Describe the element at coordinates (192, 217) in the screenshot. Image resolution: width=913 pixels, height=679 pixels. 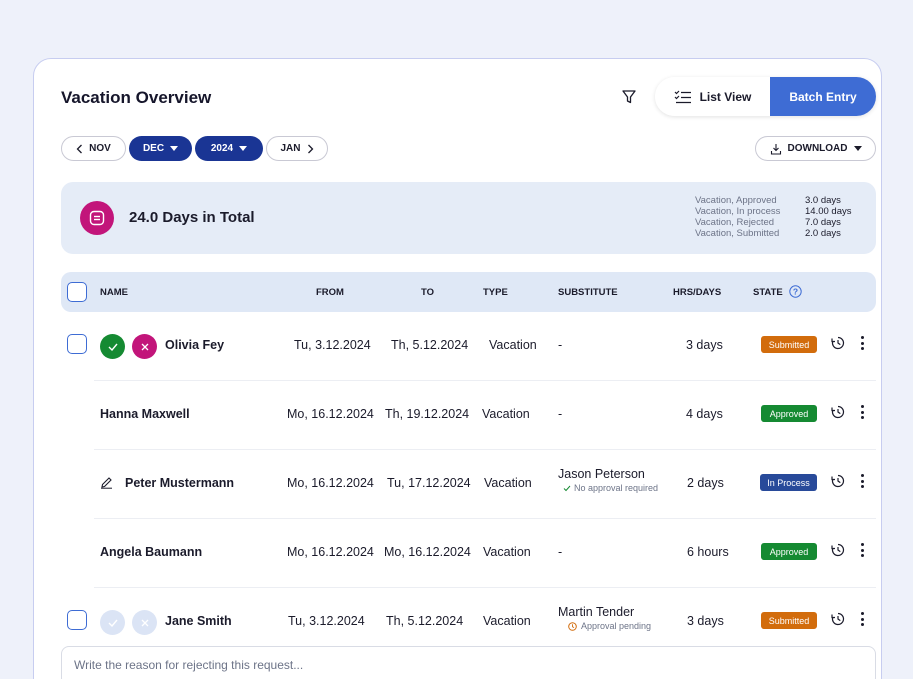
I see `total-days: 24.0 Days in Total` at that location.